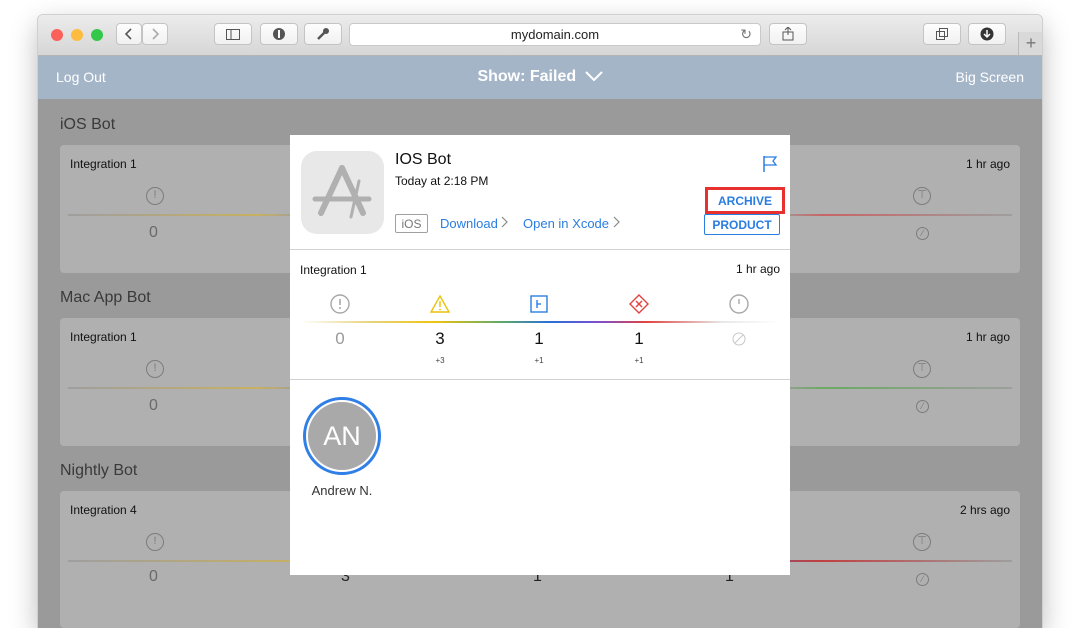  I want to click on avatar-initials: AN, so click(342, 436).